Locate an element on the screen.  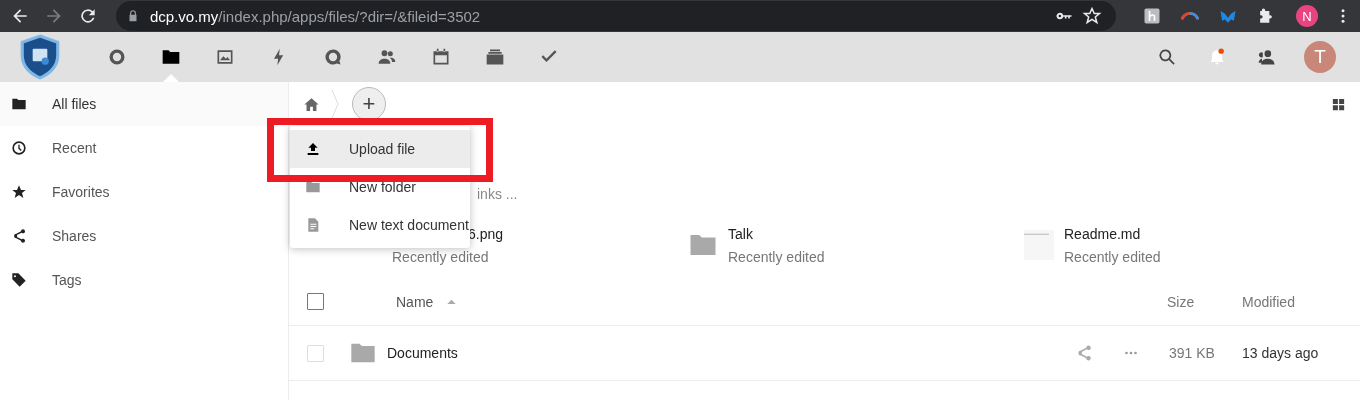
share-icon is located at coordinates (19, 236).